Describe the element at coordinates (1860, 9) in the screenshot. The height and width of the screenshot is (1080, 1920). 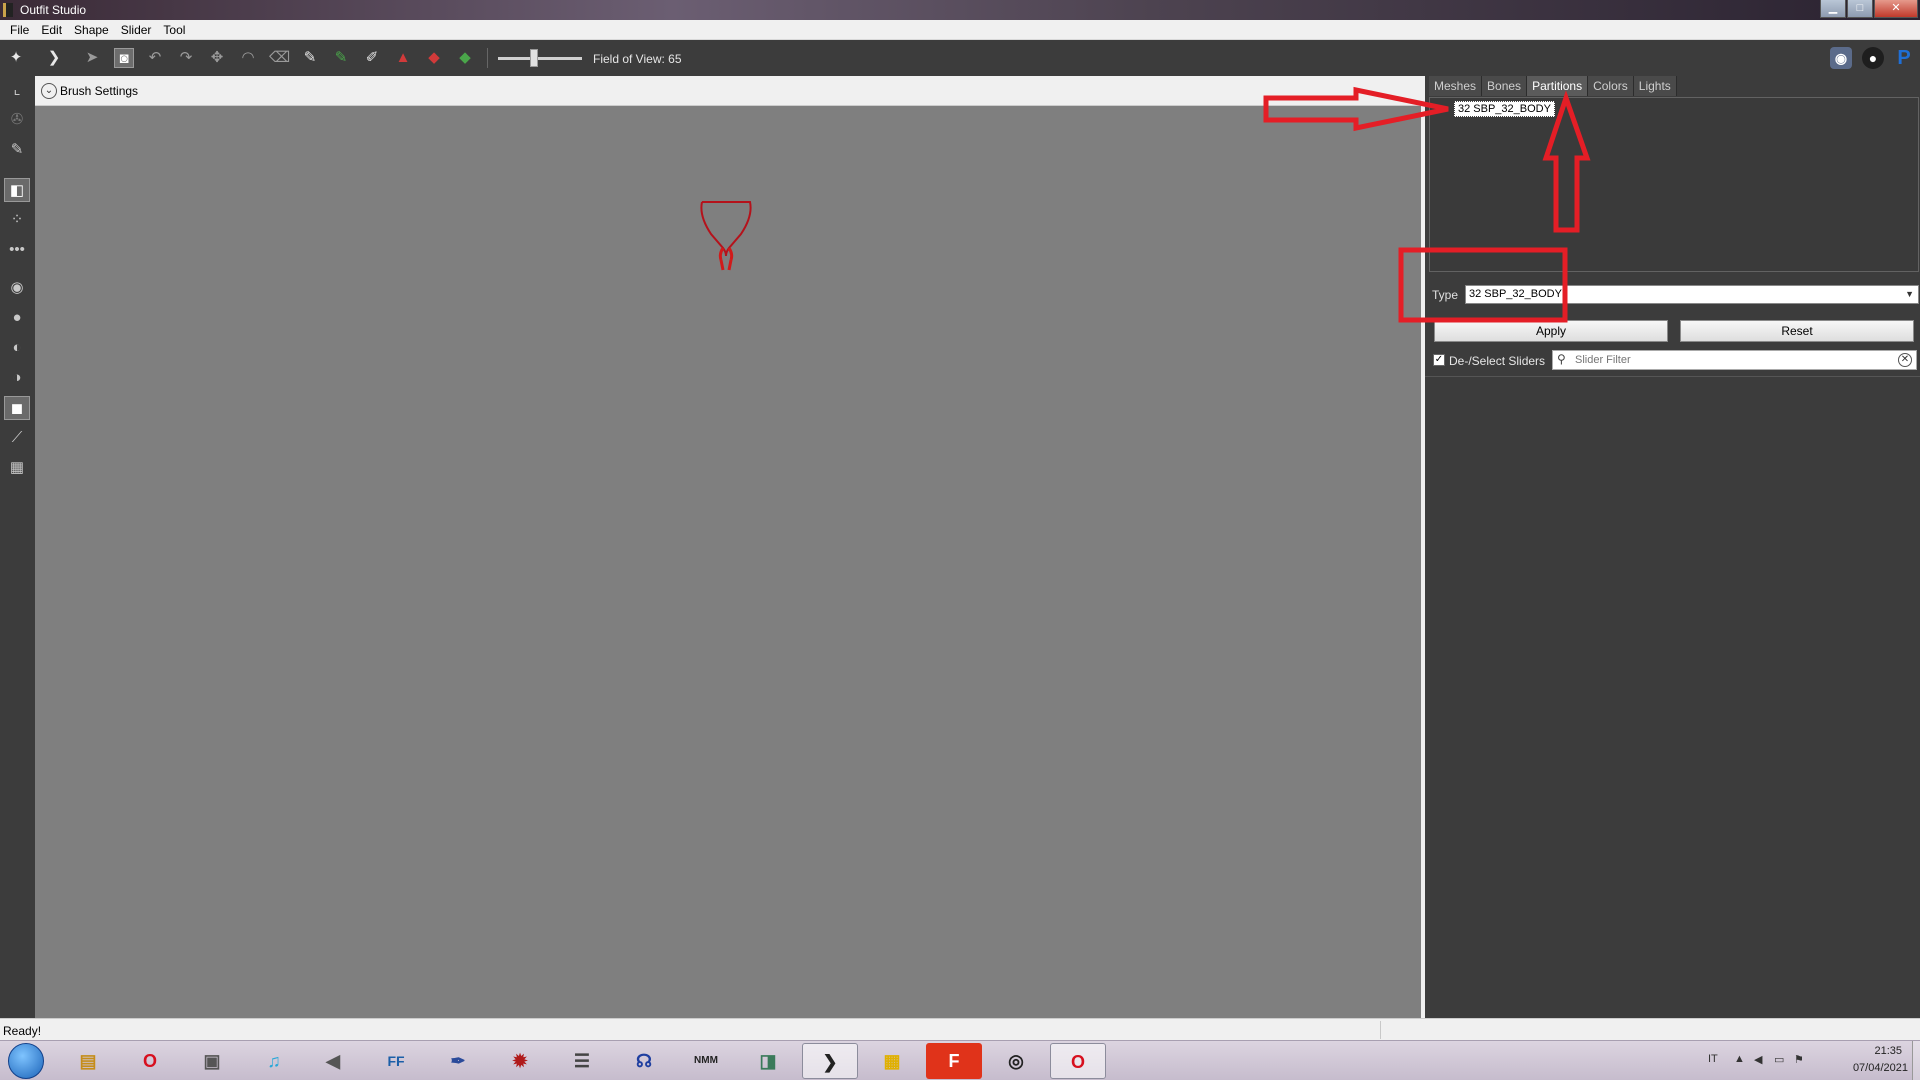
I see `maximize-button: □` at that location.